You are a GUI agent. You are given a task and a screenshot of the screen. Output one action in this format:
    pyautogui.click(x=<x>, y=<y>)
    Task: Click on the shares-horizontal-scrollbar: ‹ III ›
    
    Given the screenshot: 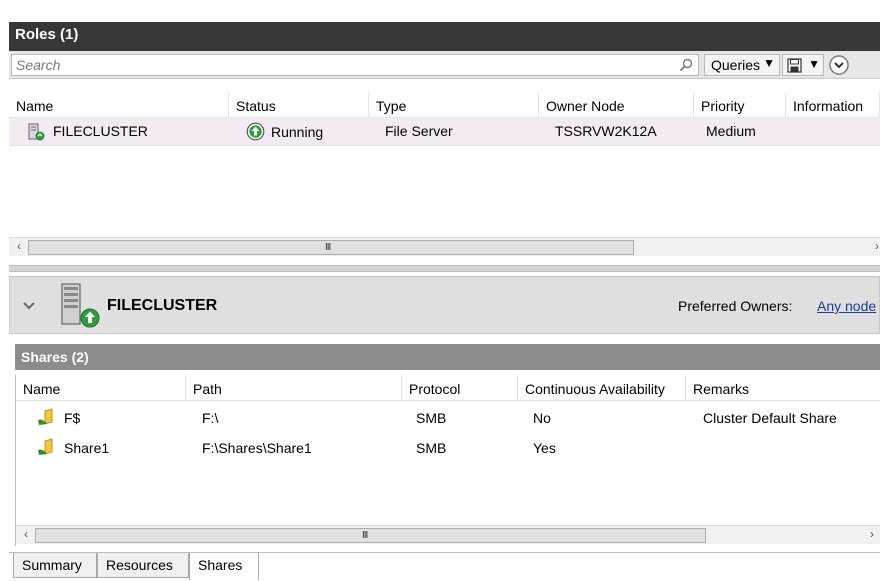 What is the action you would take?
    pyautogui.click(x=448, y=534)
    